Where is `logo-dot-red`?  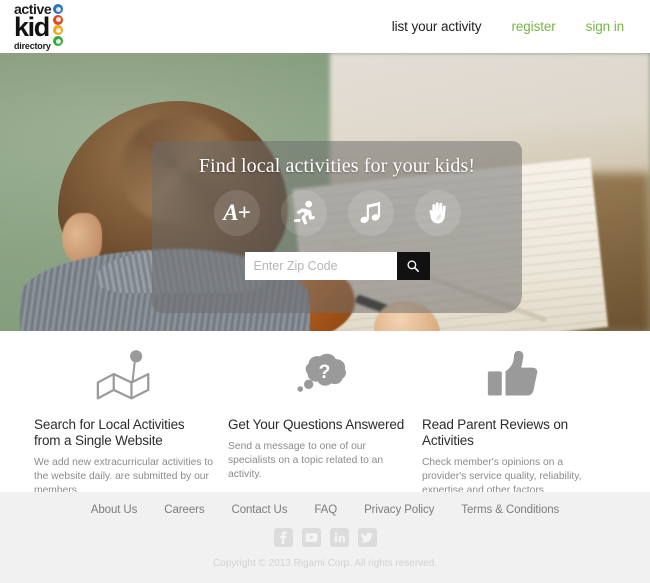
logo-dot-red is located at coordinates (58, 19).